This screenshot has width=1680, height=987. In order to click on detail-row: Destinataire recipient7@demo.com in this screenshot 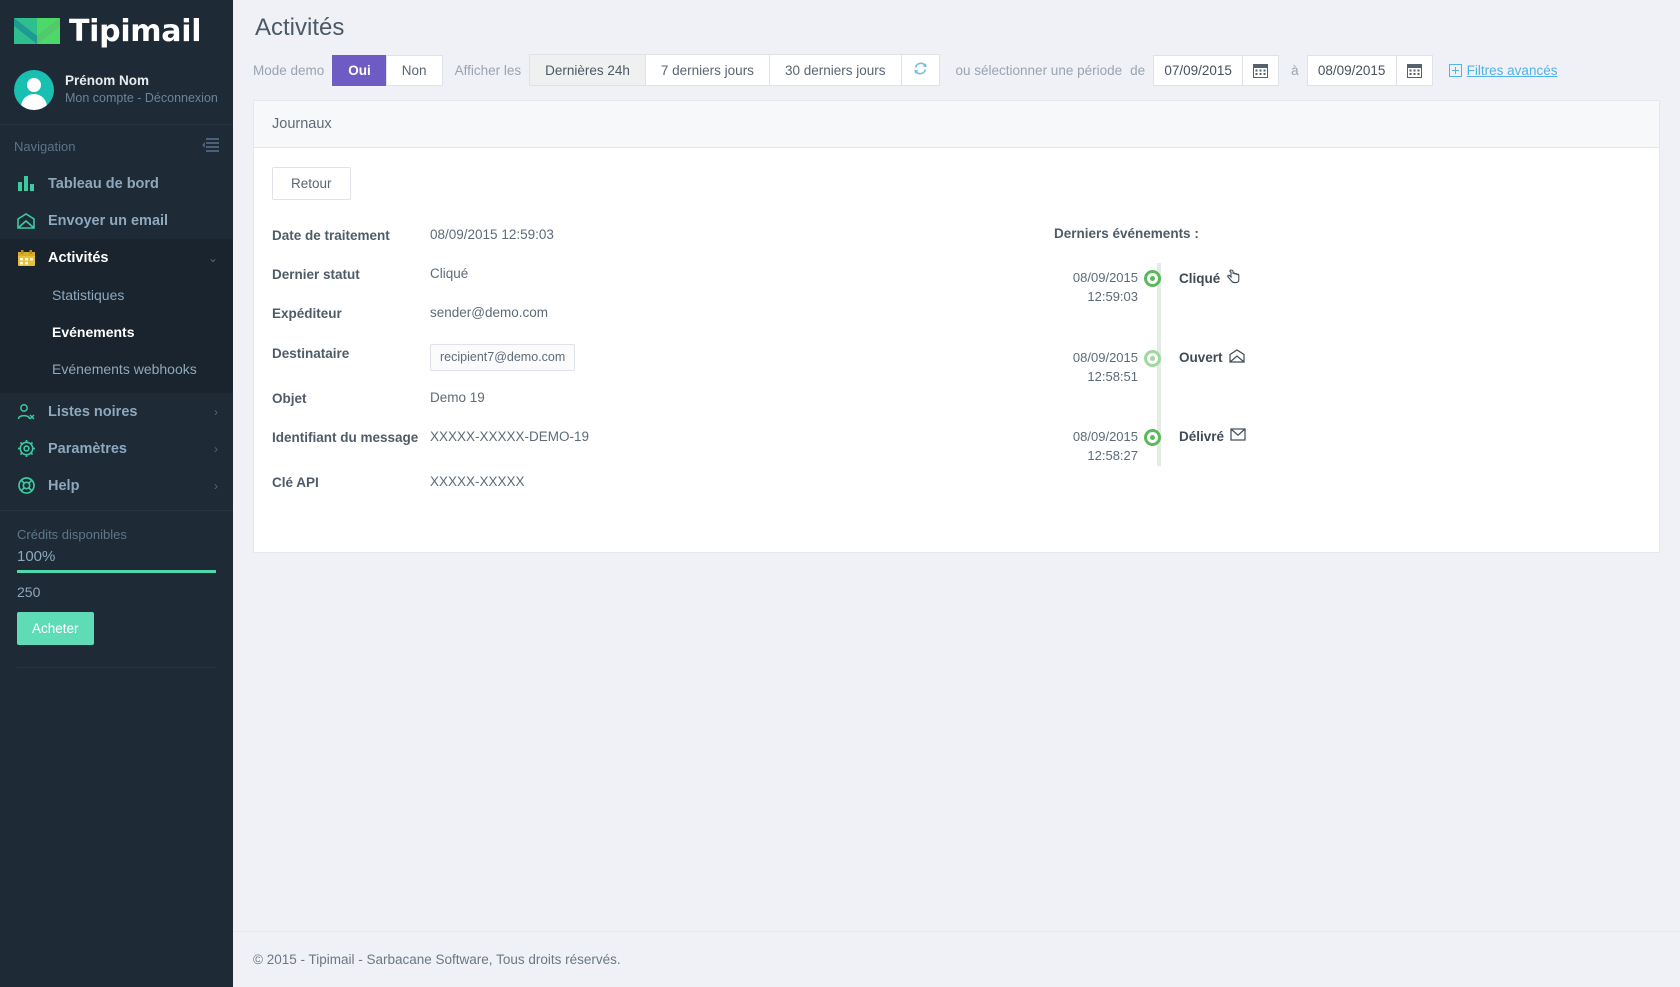, I will do `click(652, 357)`.